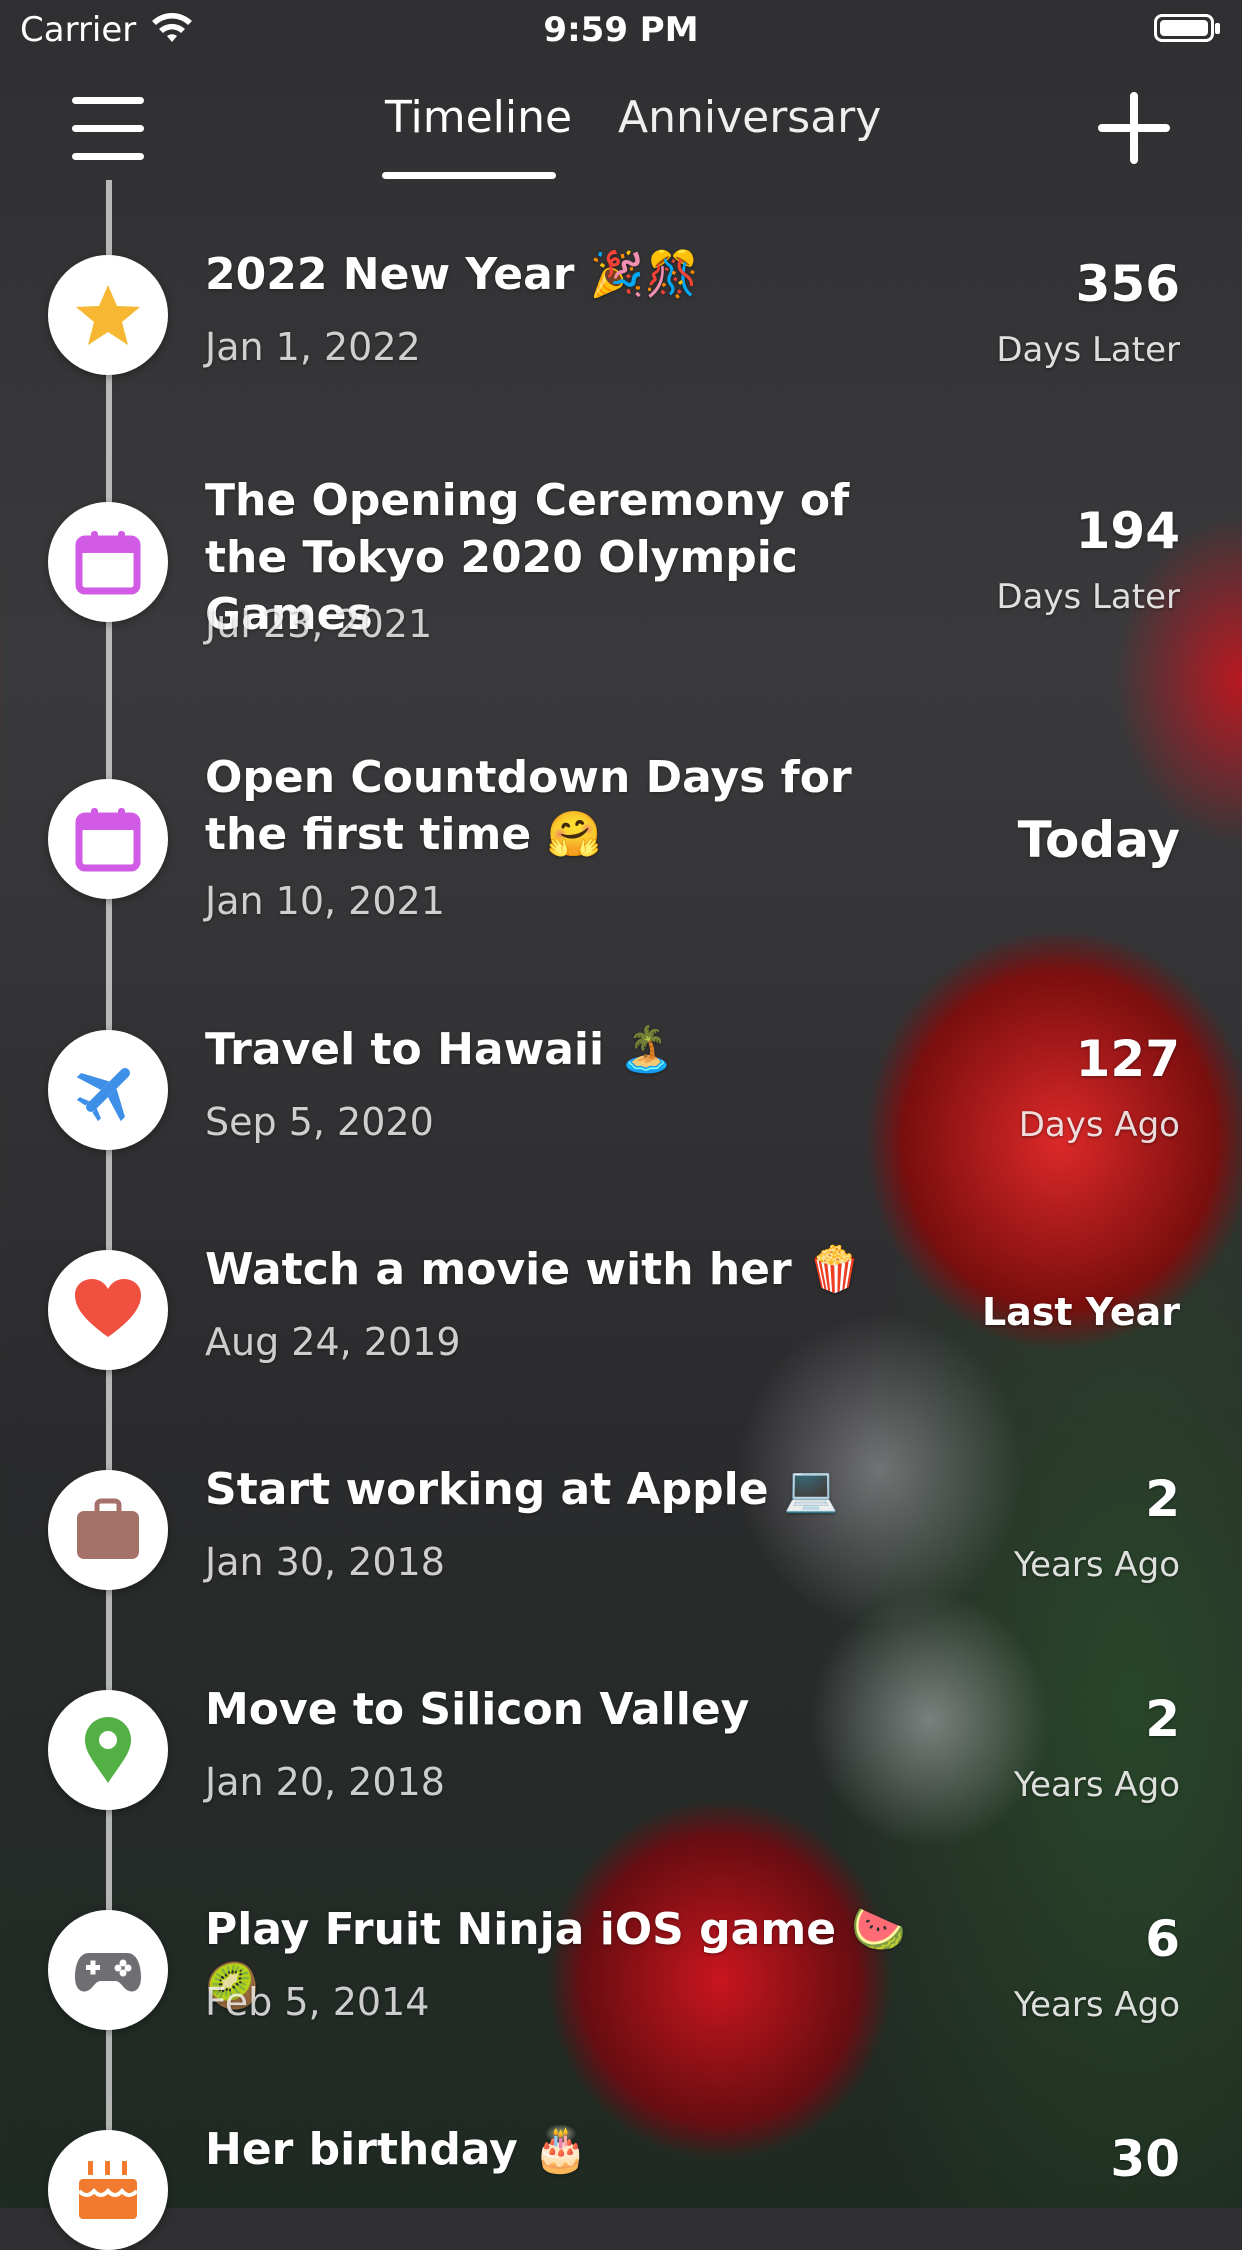 The width and height of the screenshot is (1242, 2250). I want to click on event-date: Jan 10, 2021, so click(325, 901).